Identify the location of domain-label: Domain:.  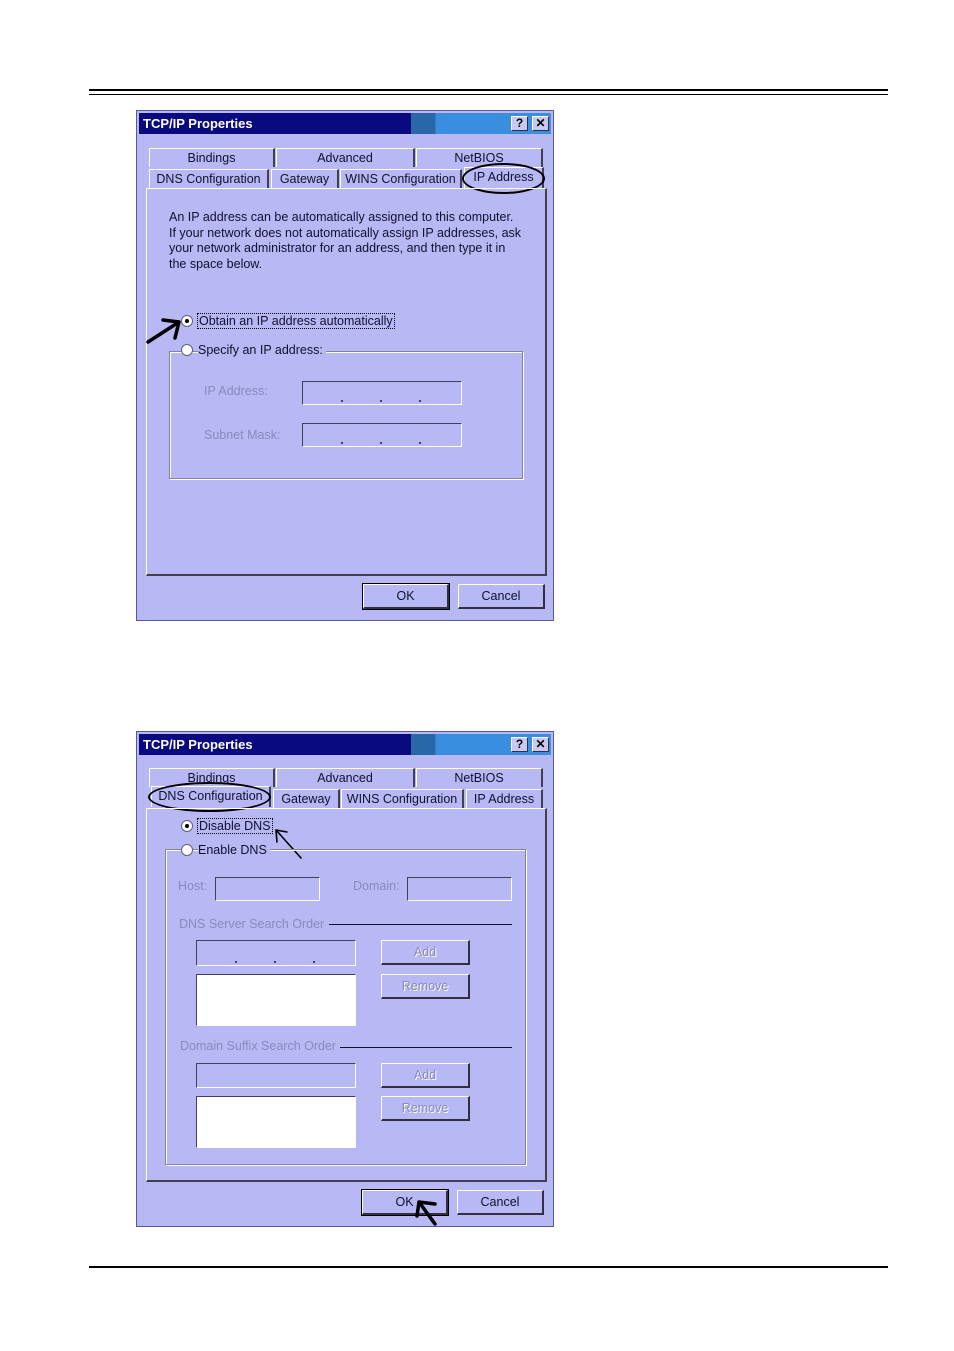
(376, 886).